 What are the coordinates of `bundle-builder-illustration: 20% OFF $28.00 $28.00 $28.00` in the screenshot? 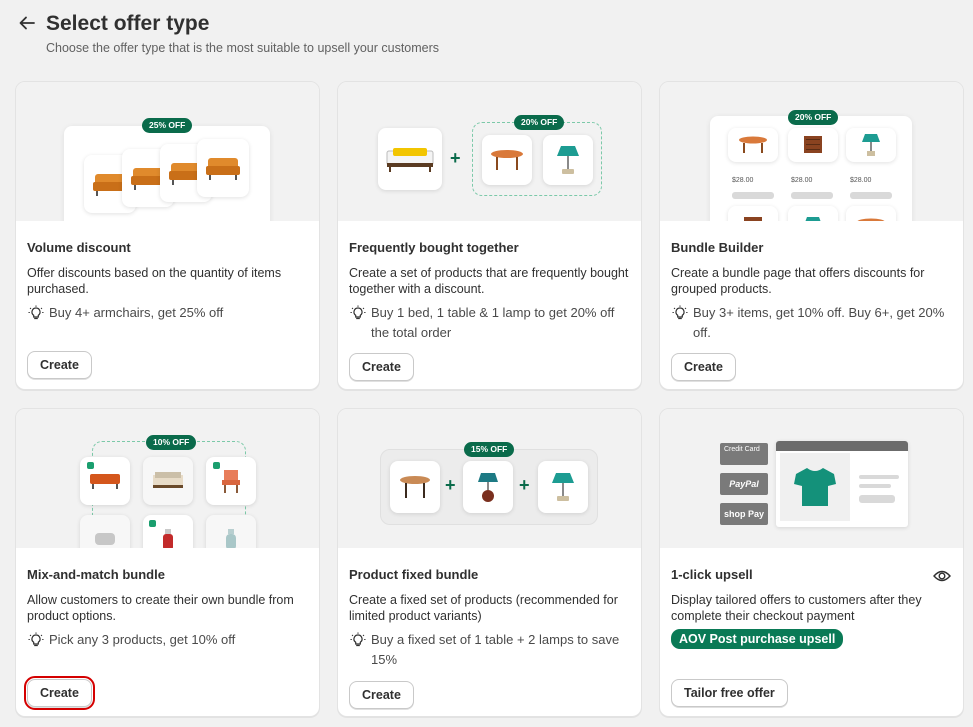 It's located at (811, 151).